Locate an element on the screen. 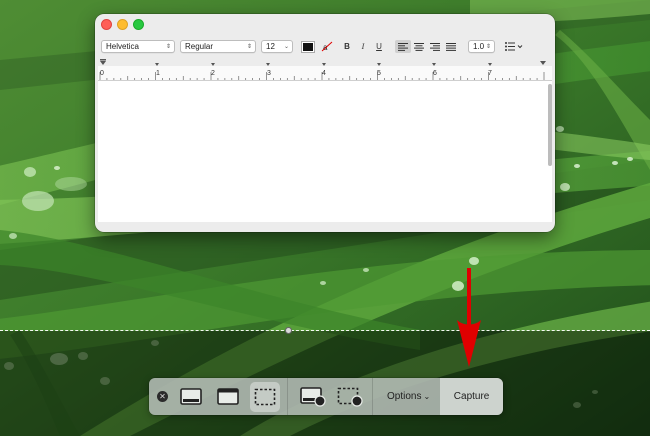 The width and height of the screenshot is (650, 436). font-family-select: Helvetica ⇕ is located at coordinates (138, 46).